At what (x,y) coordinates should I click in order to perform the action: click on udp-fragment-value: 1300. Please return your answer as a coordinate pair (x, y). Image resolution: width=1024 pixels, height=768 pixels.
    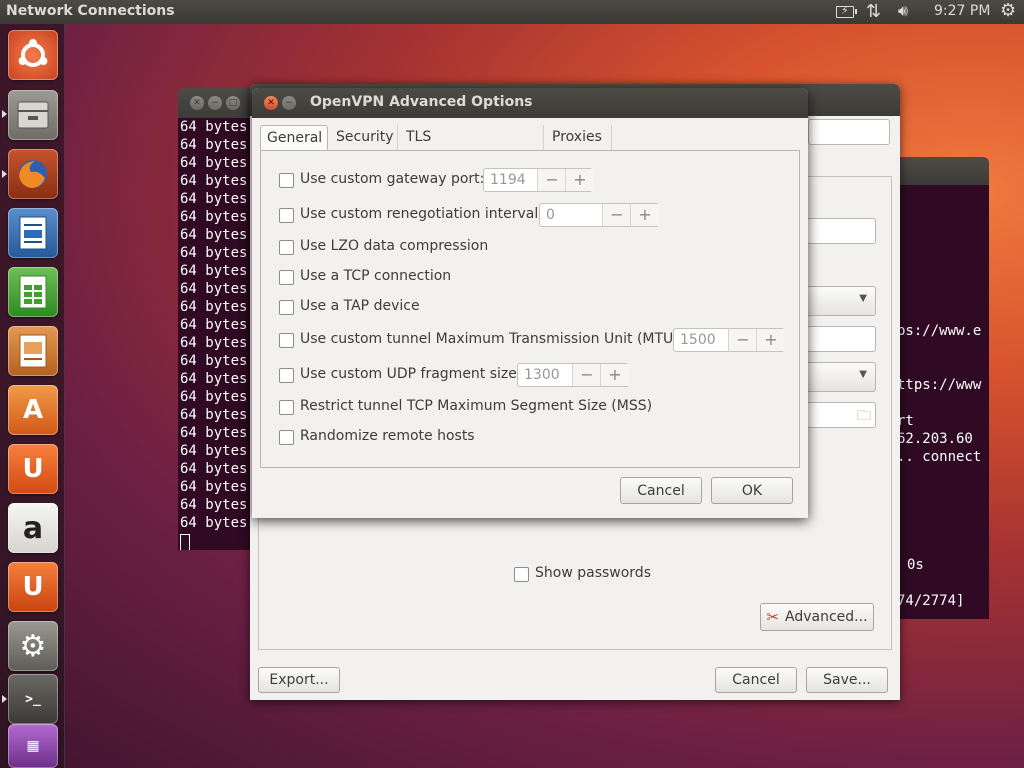
    Looking at the image, I should click on (542, 375).